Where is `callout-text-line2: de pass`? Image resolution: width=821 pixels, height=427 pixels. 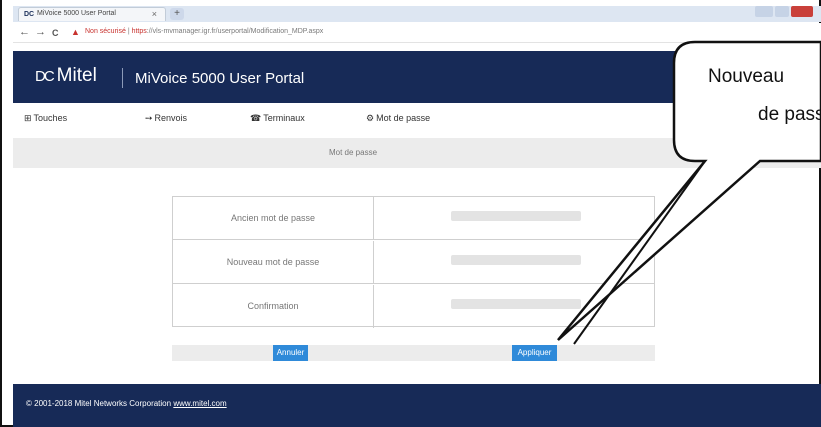 callout-text-line2: de pass is located at coordinates (789, 114).